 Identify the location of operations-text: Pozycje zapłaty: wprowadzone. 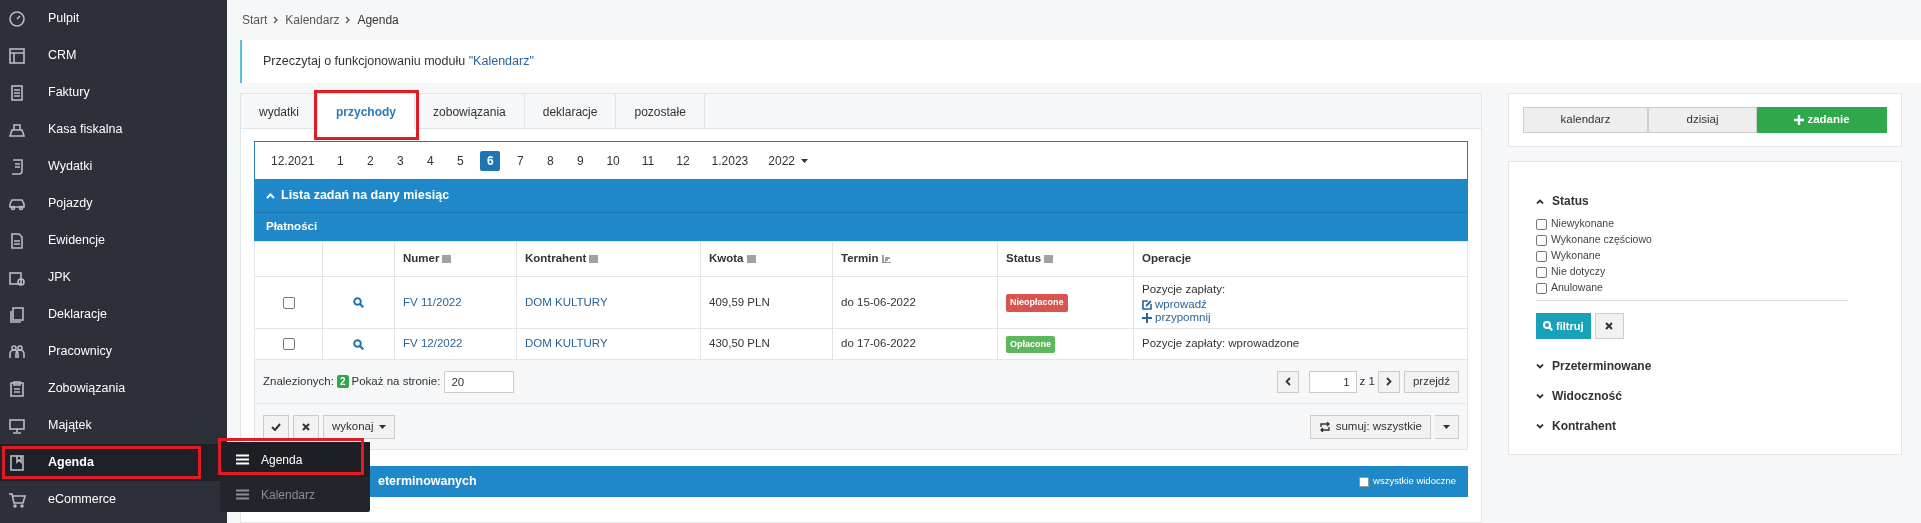
(1221, 344).